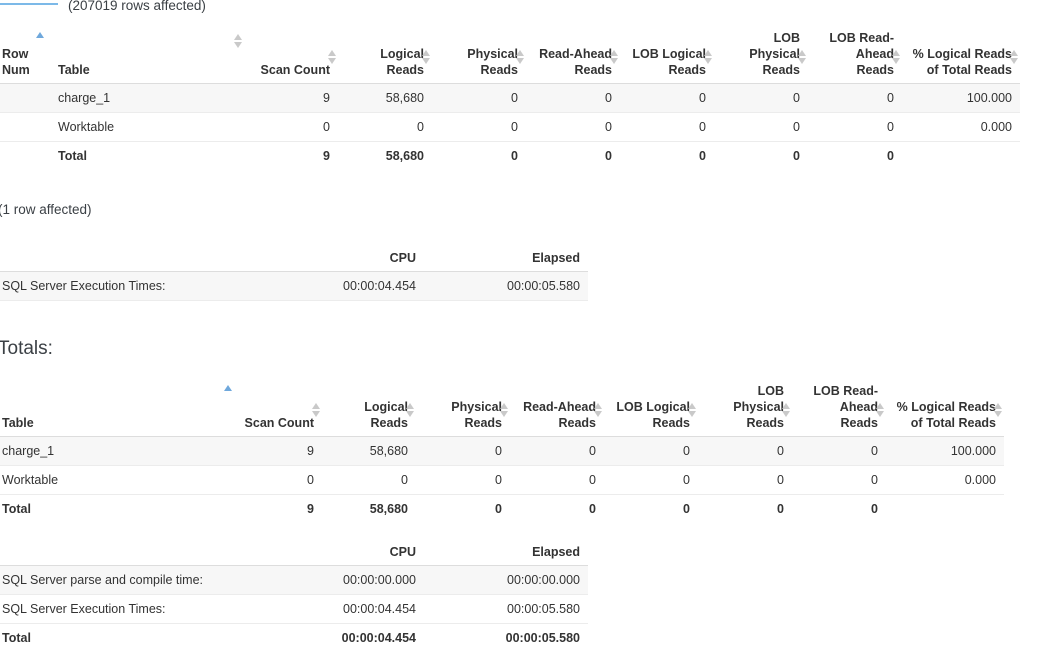 This screenshot has width=1052, height=660. I want to click on all-times-header: CPU Elapsed, so click(294, 555).